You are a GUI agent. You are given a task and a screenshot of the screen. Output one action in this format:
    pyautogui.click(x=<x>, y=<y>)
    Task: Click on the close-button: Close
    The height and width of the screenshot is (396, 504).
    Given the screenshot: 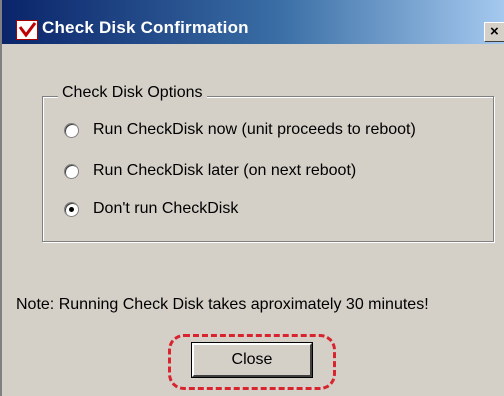 What is the action you would take?
    pyautogui.click(x=252, y=360)
    